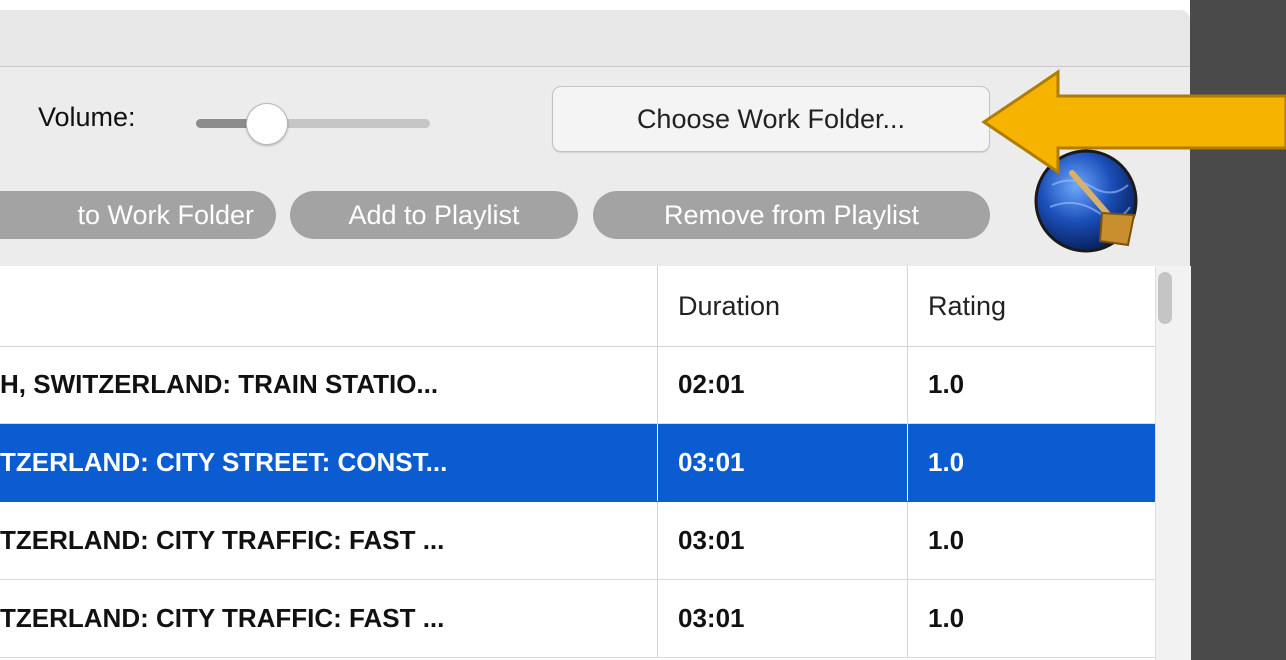  What do you see at coordinates (1133, 122) in the screenshot?
I see `pointer-arrow-icon` at bounding box center [1133, 122].